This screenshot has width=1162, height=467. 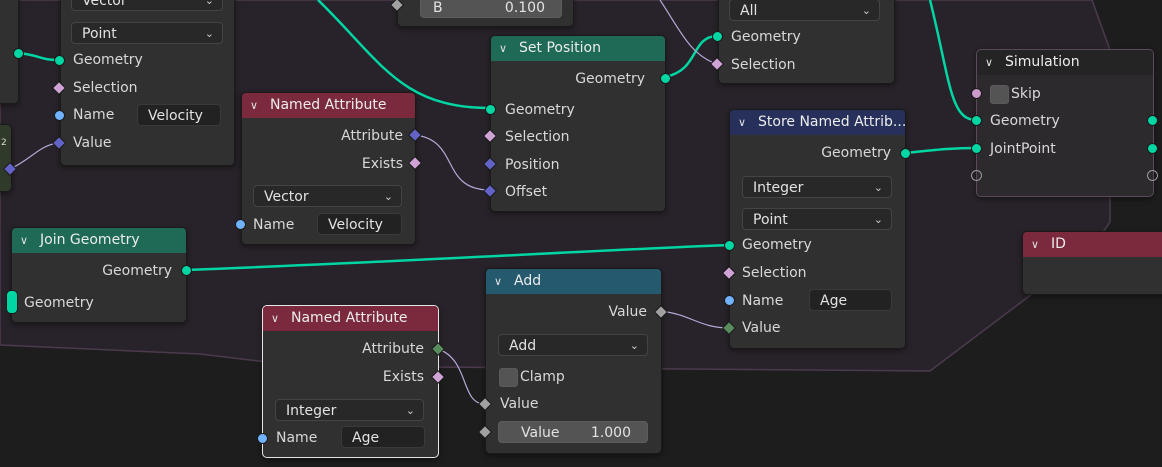 What do you see at coordinates (540, 433) in the screenshot?
I see `value-field-label: Value` at bounding box center [540, 433].